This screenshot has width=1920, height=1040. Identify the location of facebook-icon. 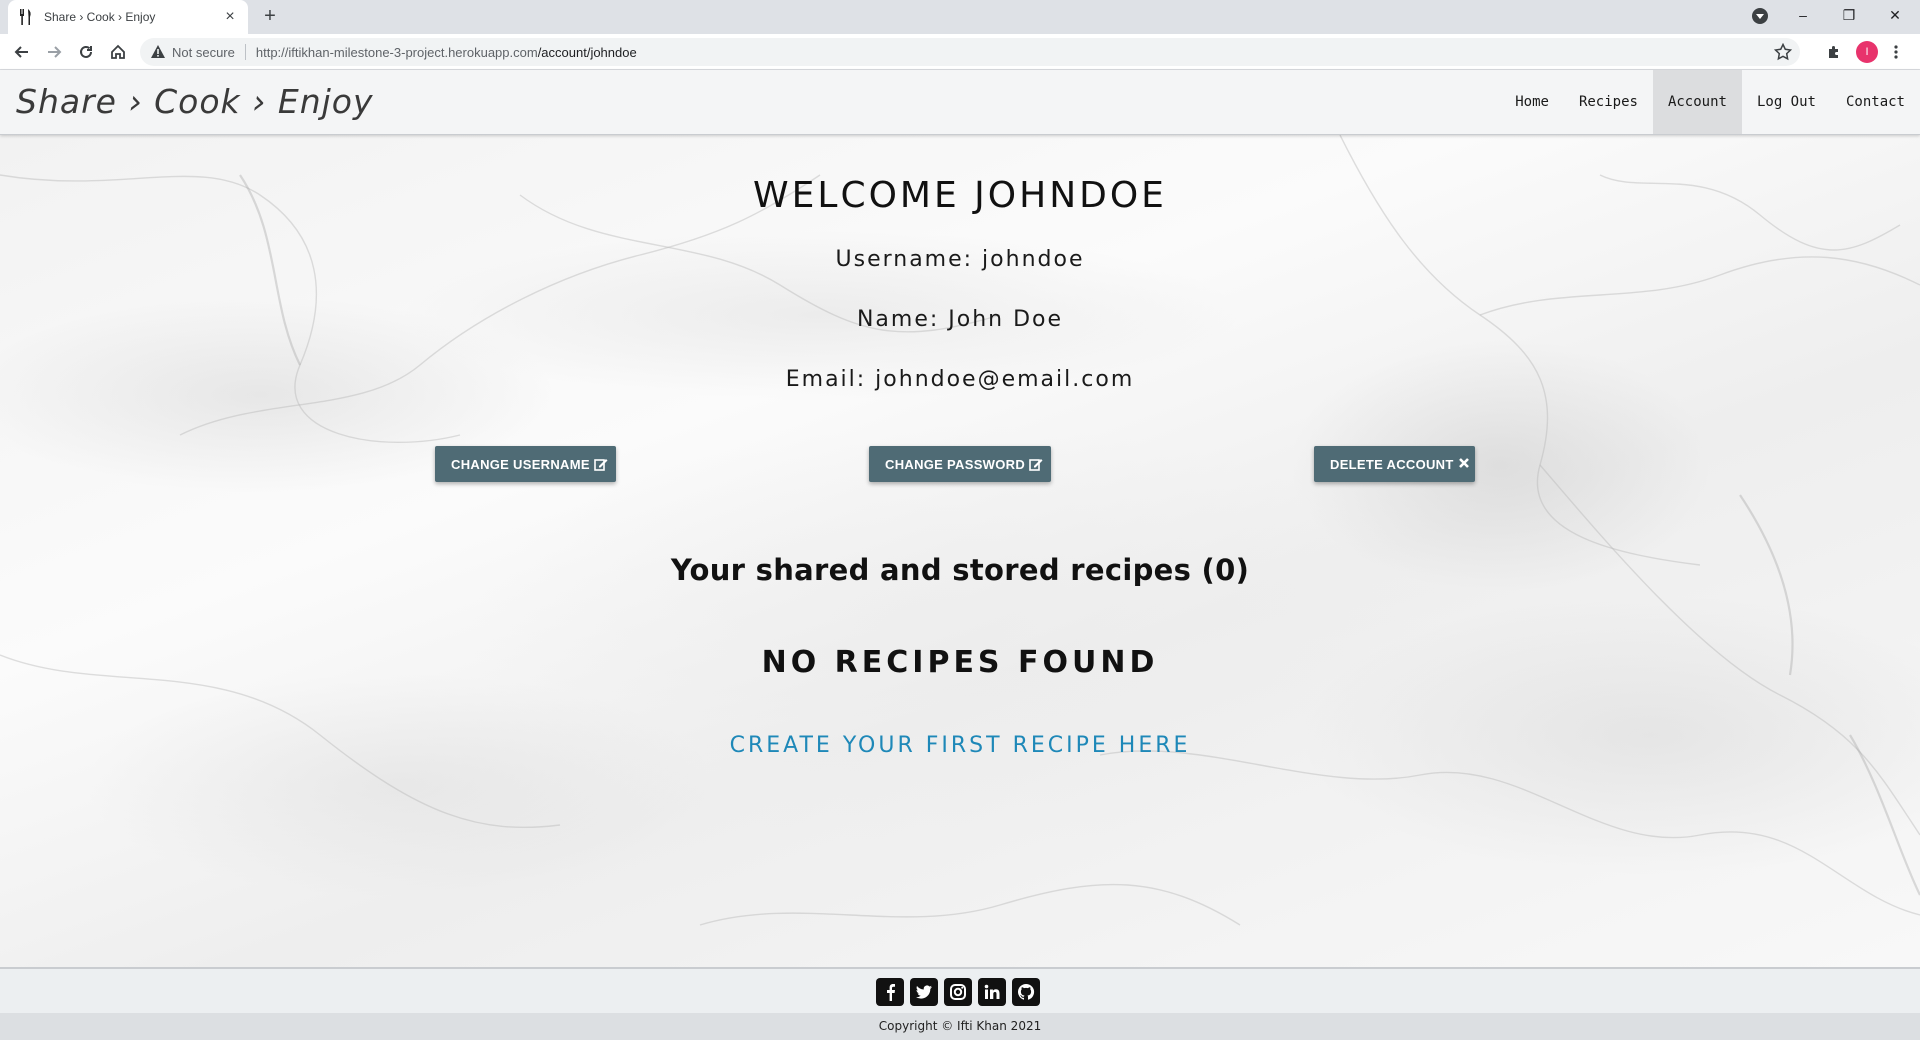
(890, 992).